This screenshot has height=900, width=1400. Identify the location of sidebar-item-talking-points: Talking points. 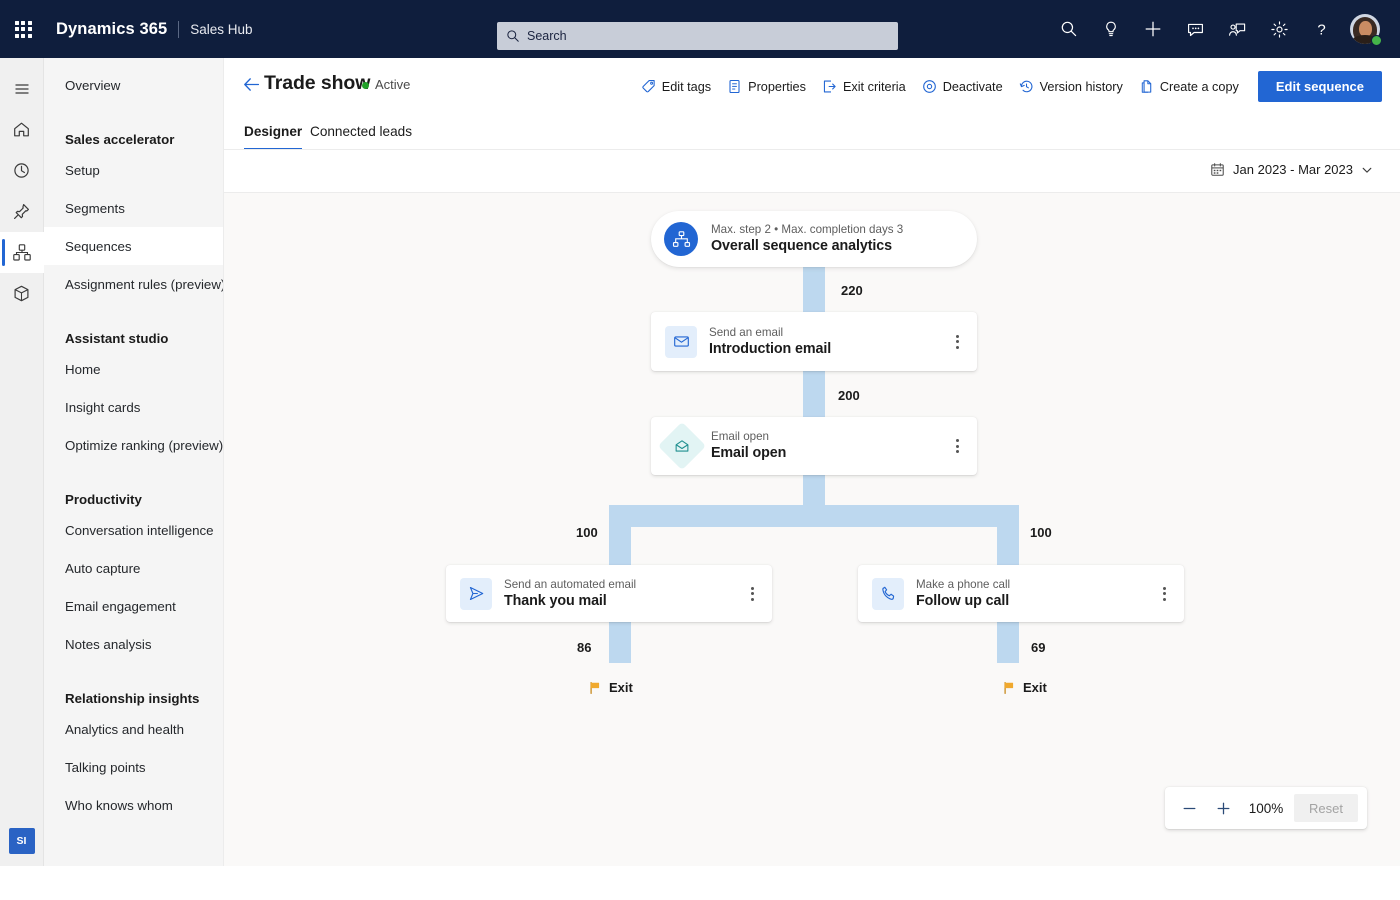
(133, 767).